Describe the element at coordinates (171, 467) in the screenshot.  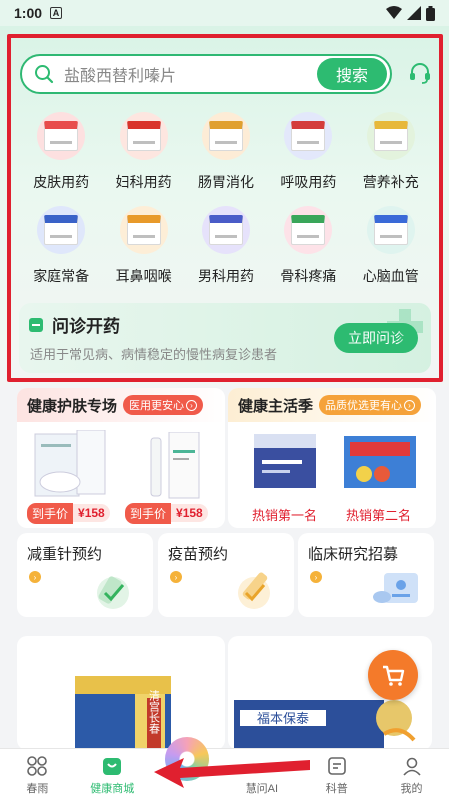
I see `product-image-gel` at that location.